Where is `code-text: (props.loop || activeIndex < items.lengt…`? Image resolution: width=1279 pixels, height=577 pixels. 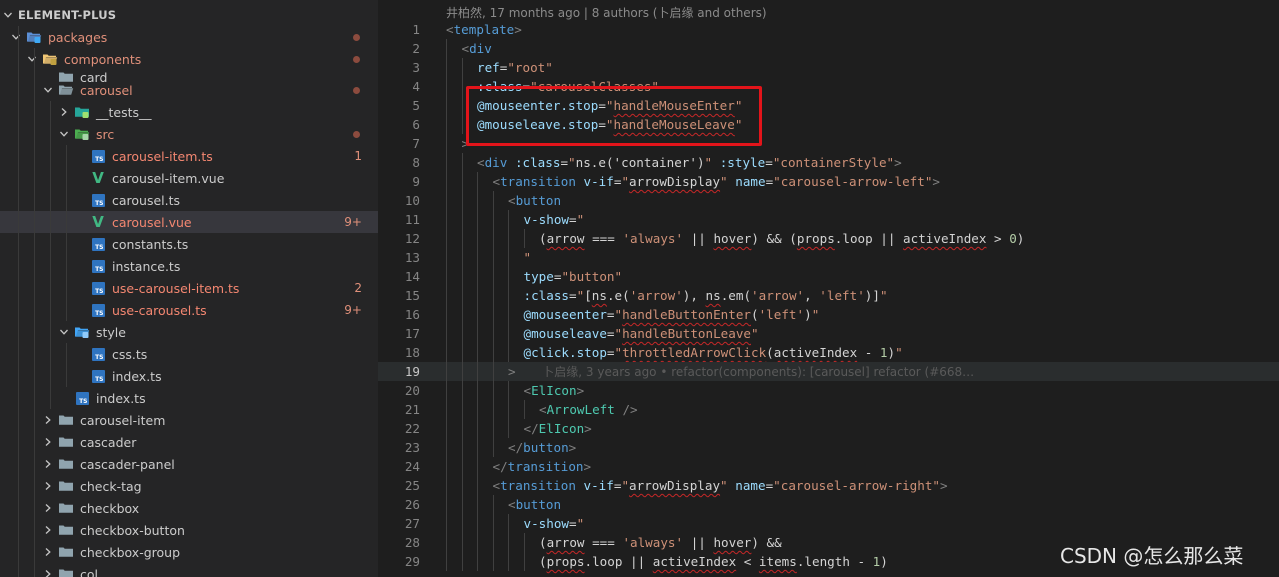 code-text: (props.loop || activeIndex < items.lengt… is located at coordinates (713, 561).